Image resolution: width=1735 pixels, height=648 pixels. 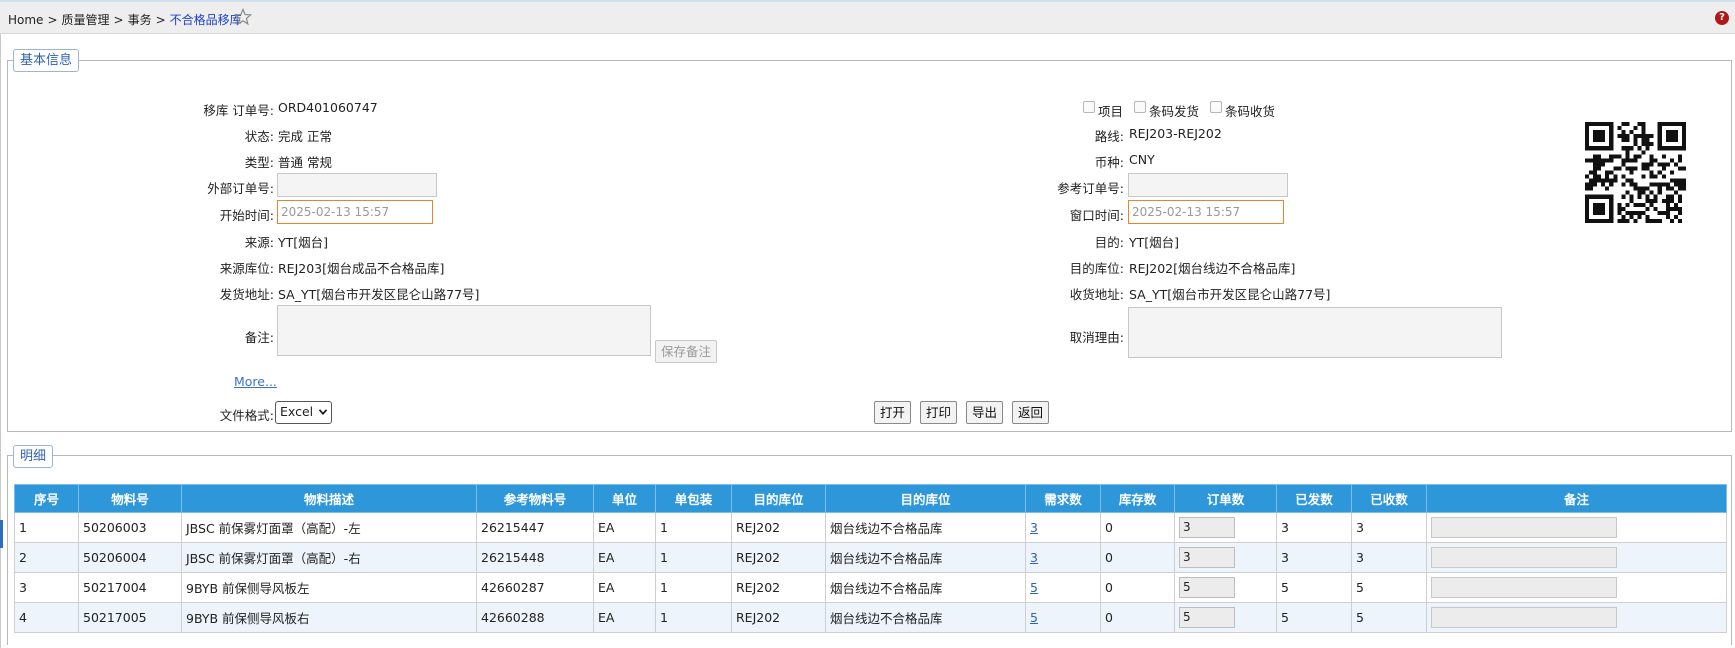 What do you see at coordinates (1315, 332) in the screenshot?
I see `cancel-reason-textarea` at bounding box center [1315, 332].